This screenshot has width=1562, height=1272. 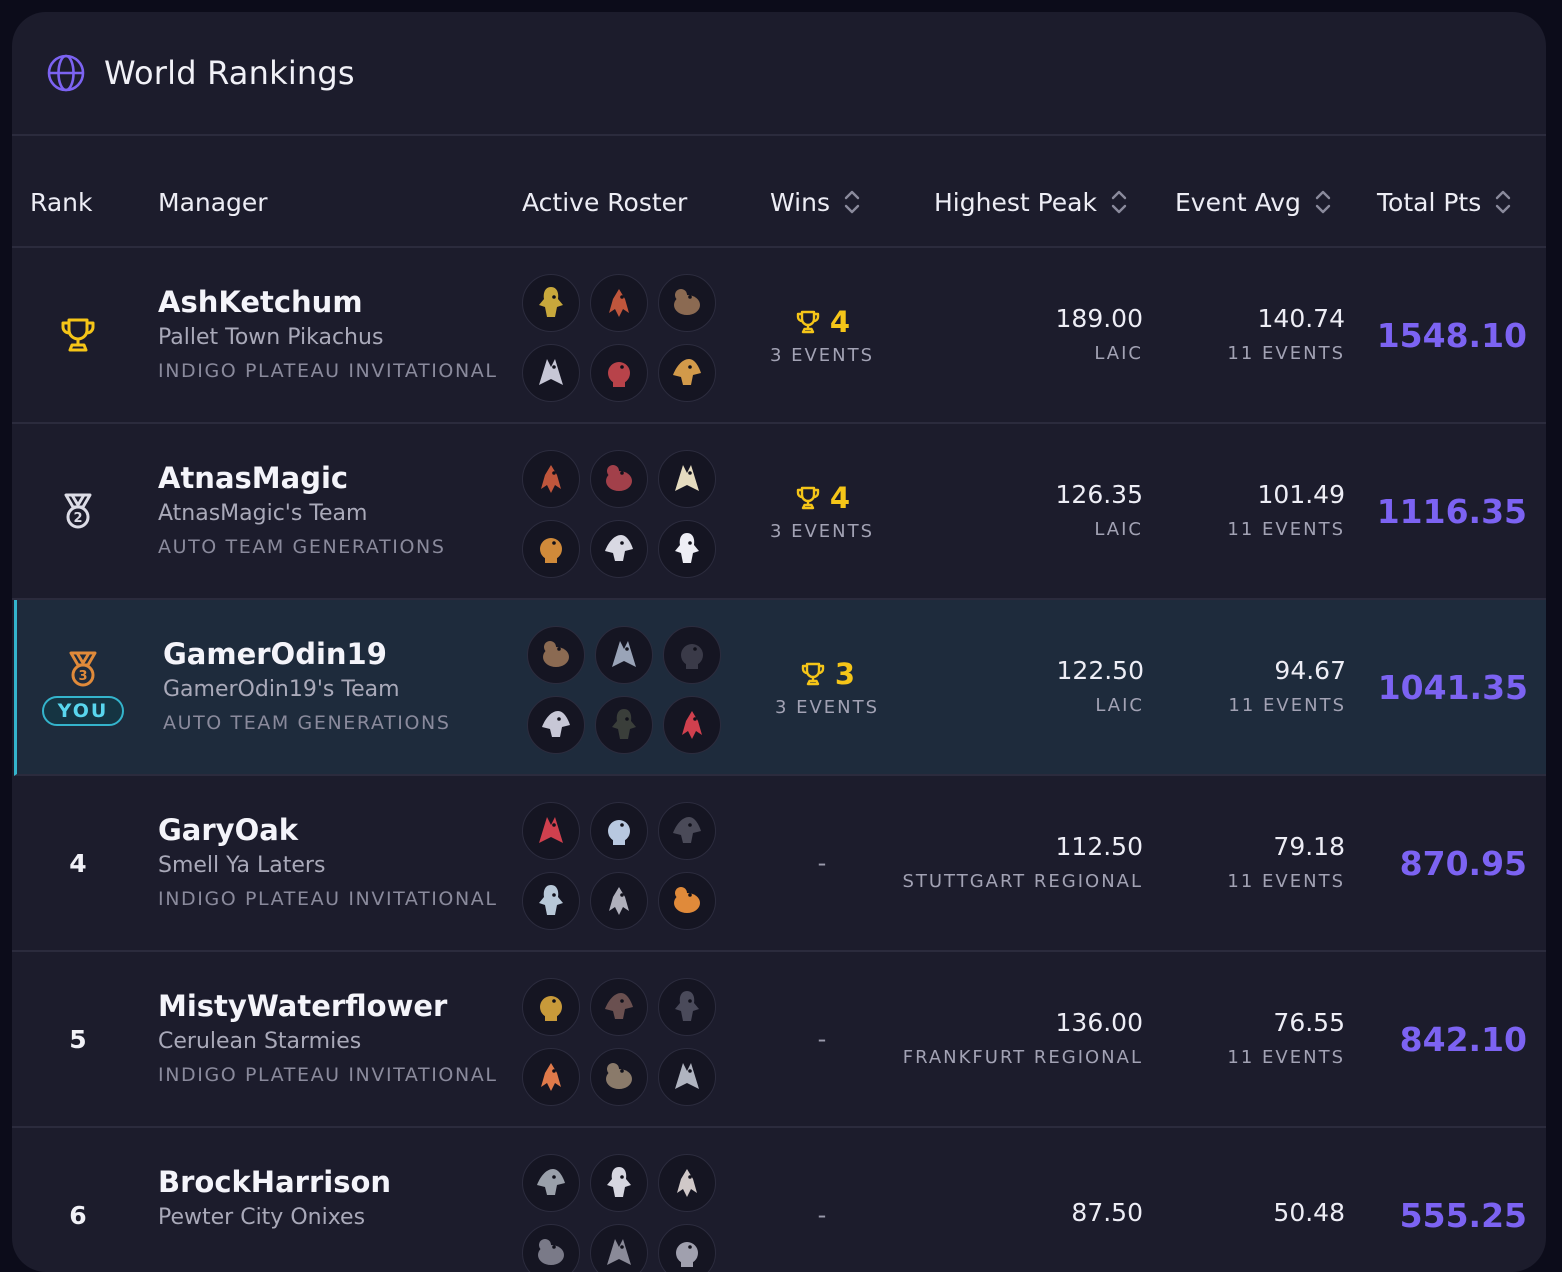 I want to click on page-title: World Rankings, so click(x=229, y=73).